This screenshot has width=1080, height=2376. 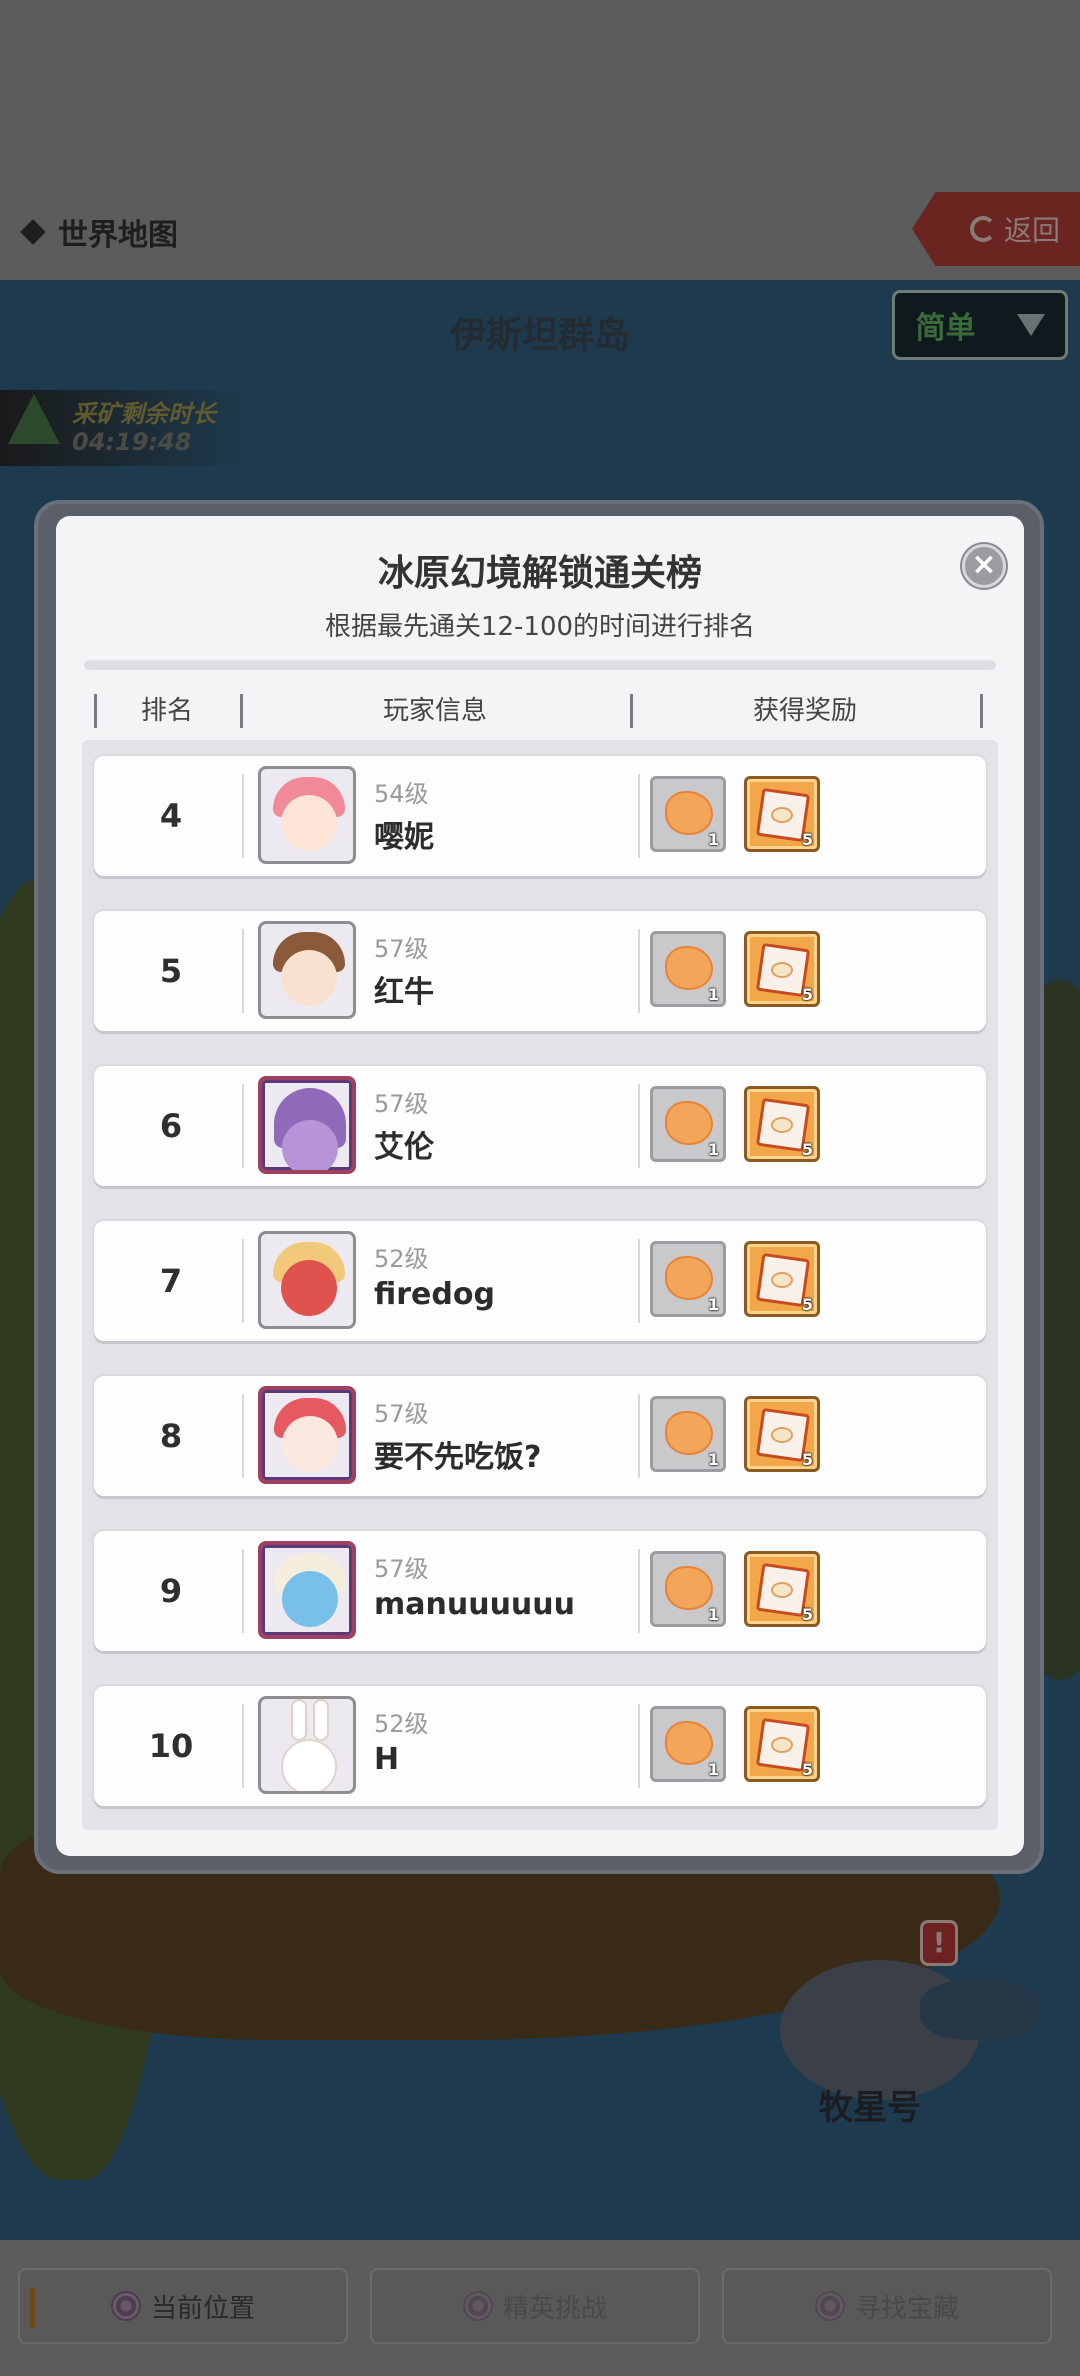 I want to click on leaderboard-row: 4 54级 嘤妮 1 5, so click(x=540, y=816).